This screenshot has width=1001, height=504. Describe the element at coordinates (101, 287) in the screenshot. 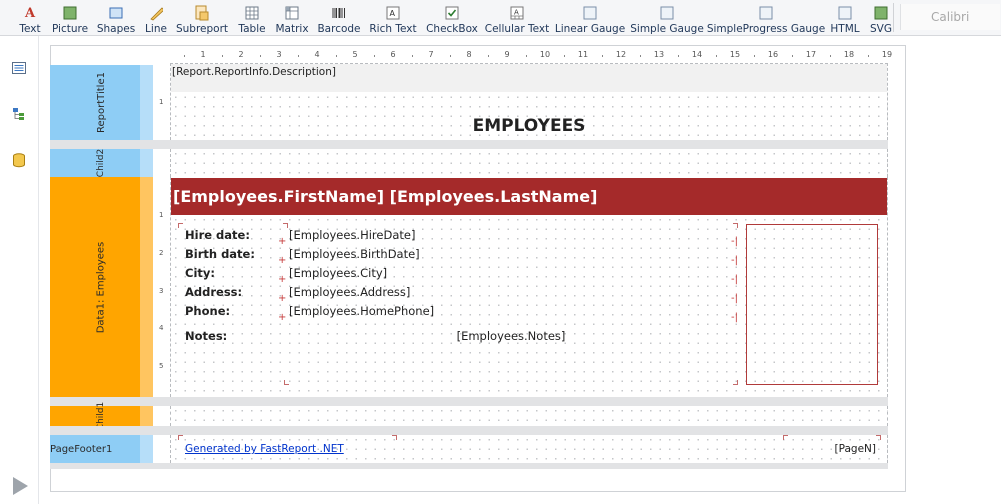

I see `band-title-data: Data1: Employees` at that location.